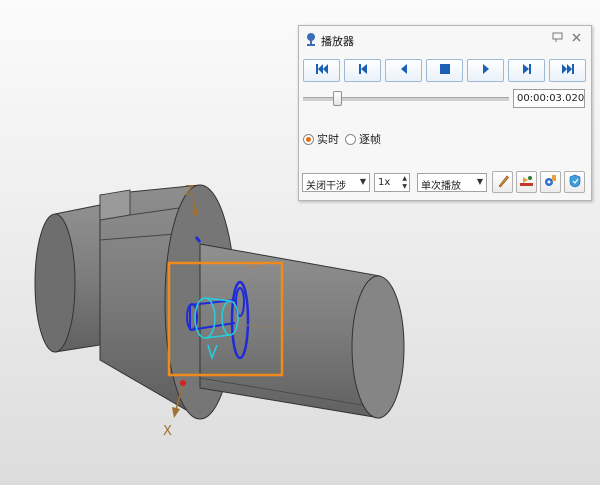 The height and width of the screenshot is (485, 600). What do you see at coordinates (549, 98) in the screenshot?
I see `time-field: 00:00:03.020` at bounding box center [549, 98].